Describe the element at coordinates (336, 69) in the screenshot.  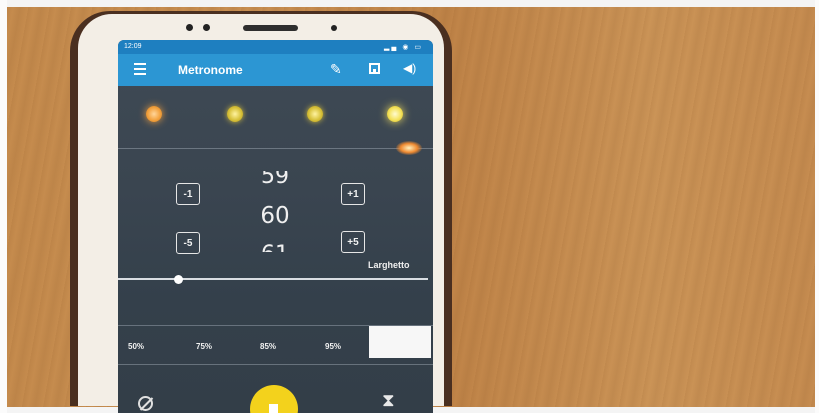
I see `pencil-icon: ✎` at that location.